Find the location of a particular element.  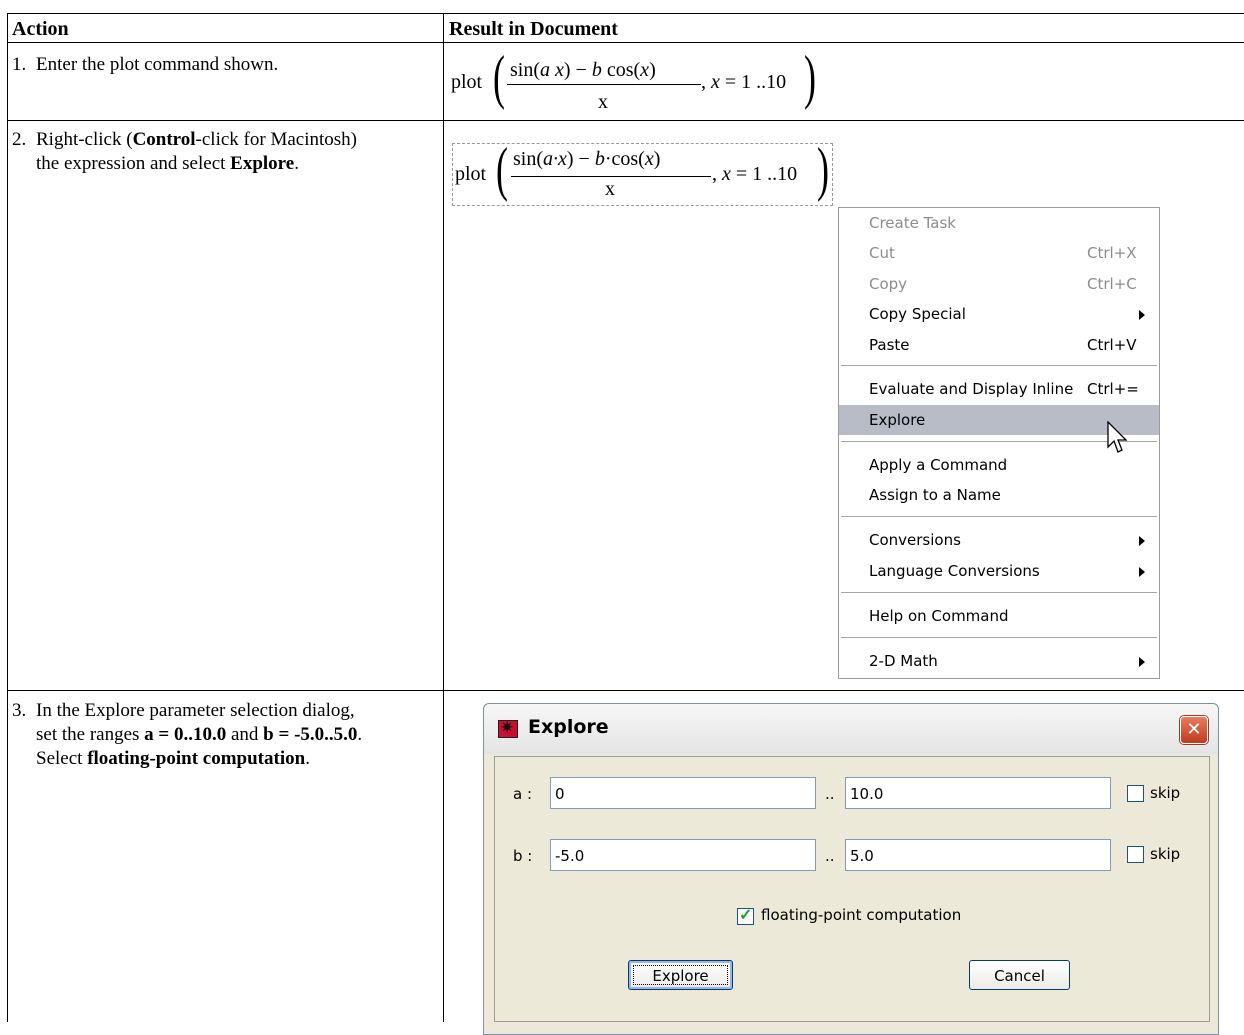

param-b-to-input: 5.0 is located at coordinates (978, 855).